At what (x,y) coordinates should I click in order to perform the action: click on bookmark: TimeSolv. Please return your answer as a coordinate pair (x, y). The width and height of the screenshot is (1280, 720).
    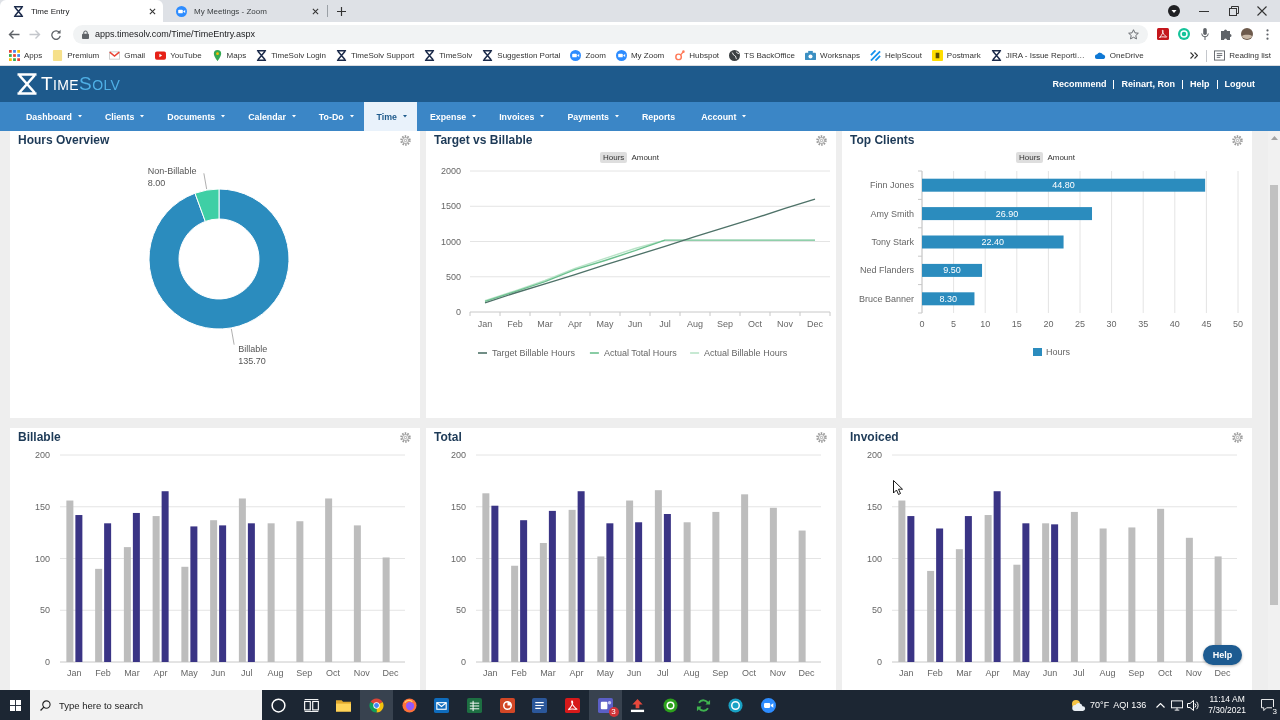
    Looking at the image, I should click on (448, 55).